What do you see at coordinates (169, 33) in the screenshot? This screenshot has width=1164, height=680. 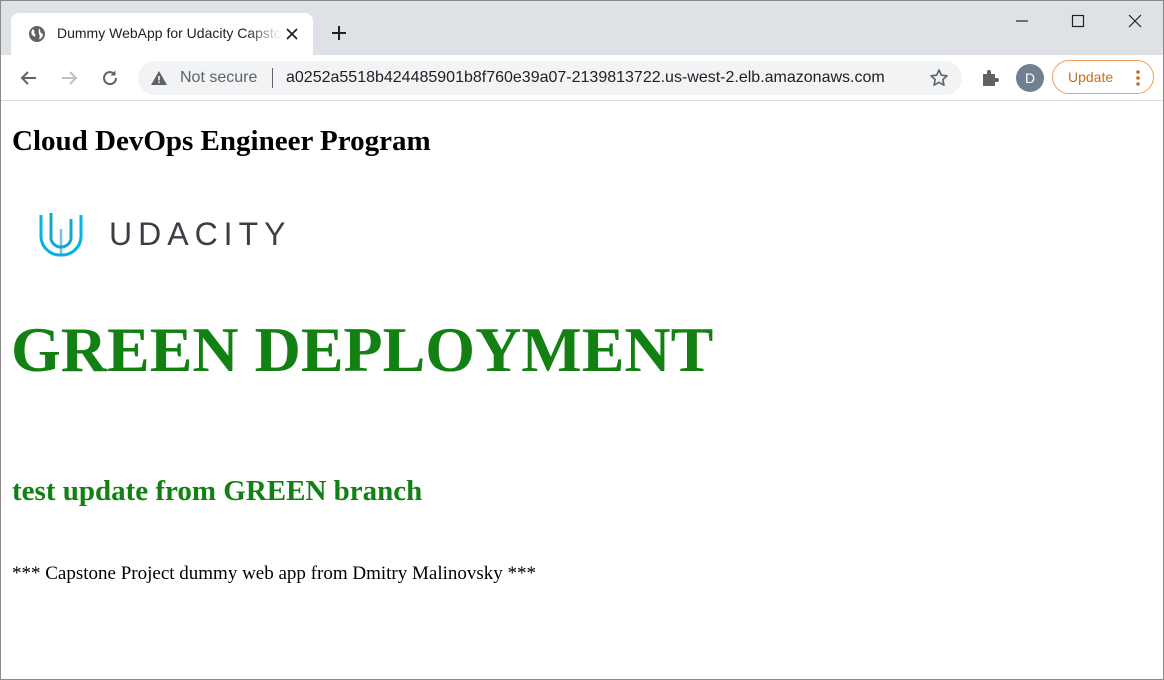 I see `tab-title: Dummy WebApp for Udacity Capstone` at bounding box center [169, 33].